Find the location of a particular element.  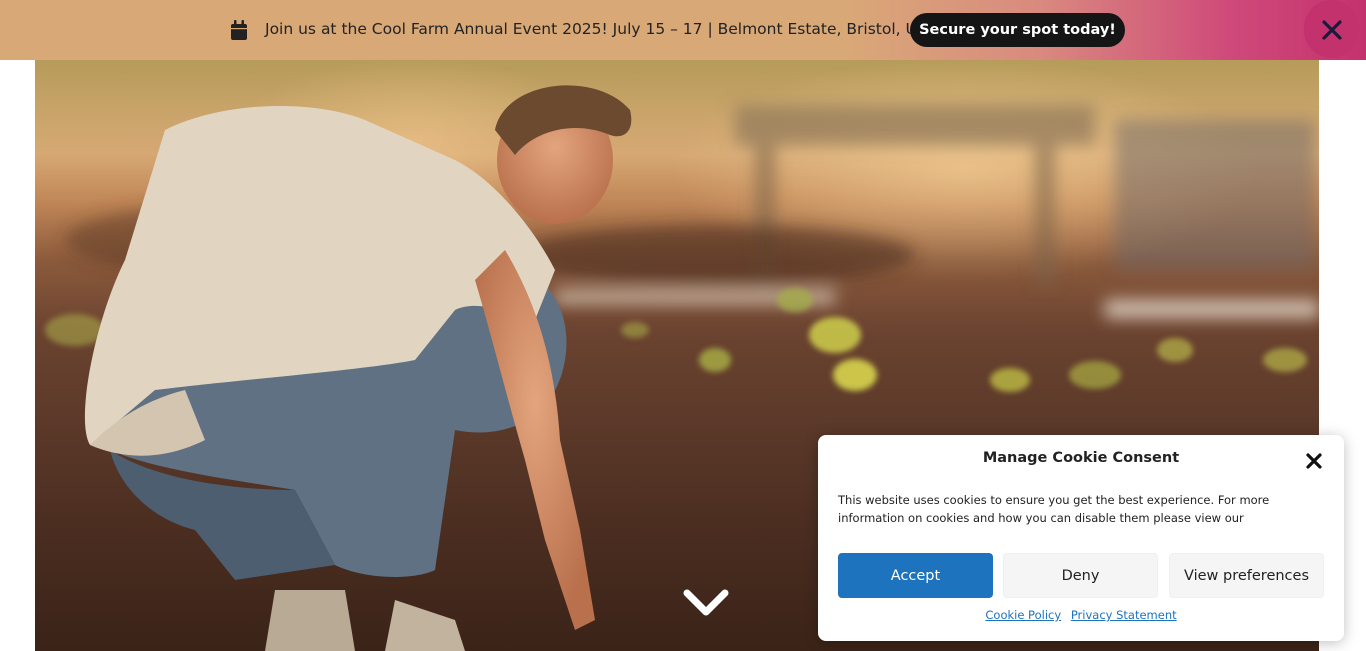

cookie-links: Cookie Policy Privacy Statement is located at coordinates (1081, 615).